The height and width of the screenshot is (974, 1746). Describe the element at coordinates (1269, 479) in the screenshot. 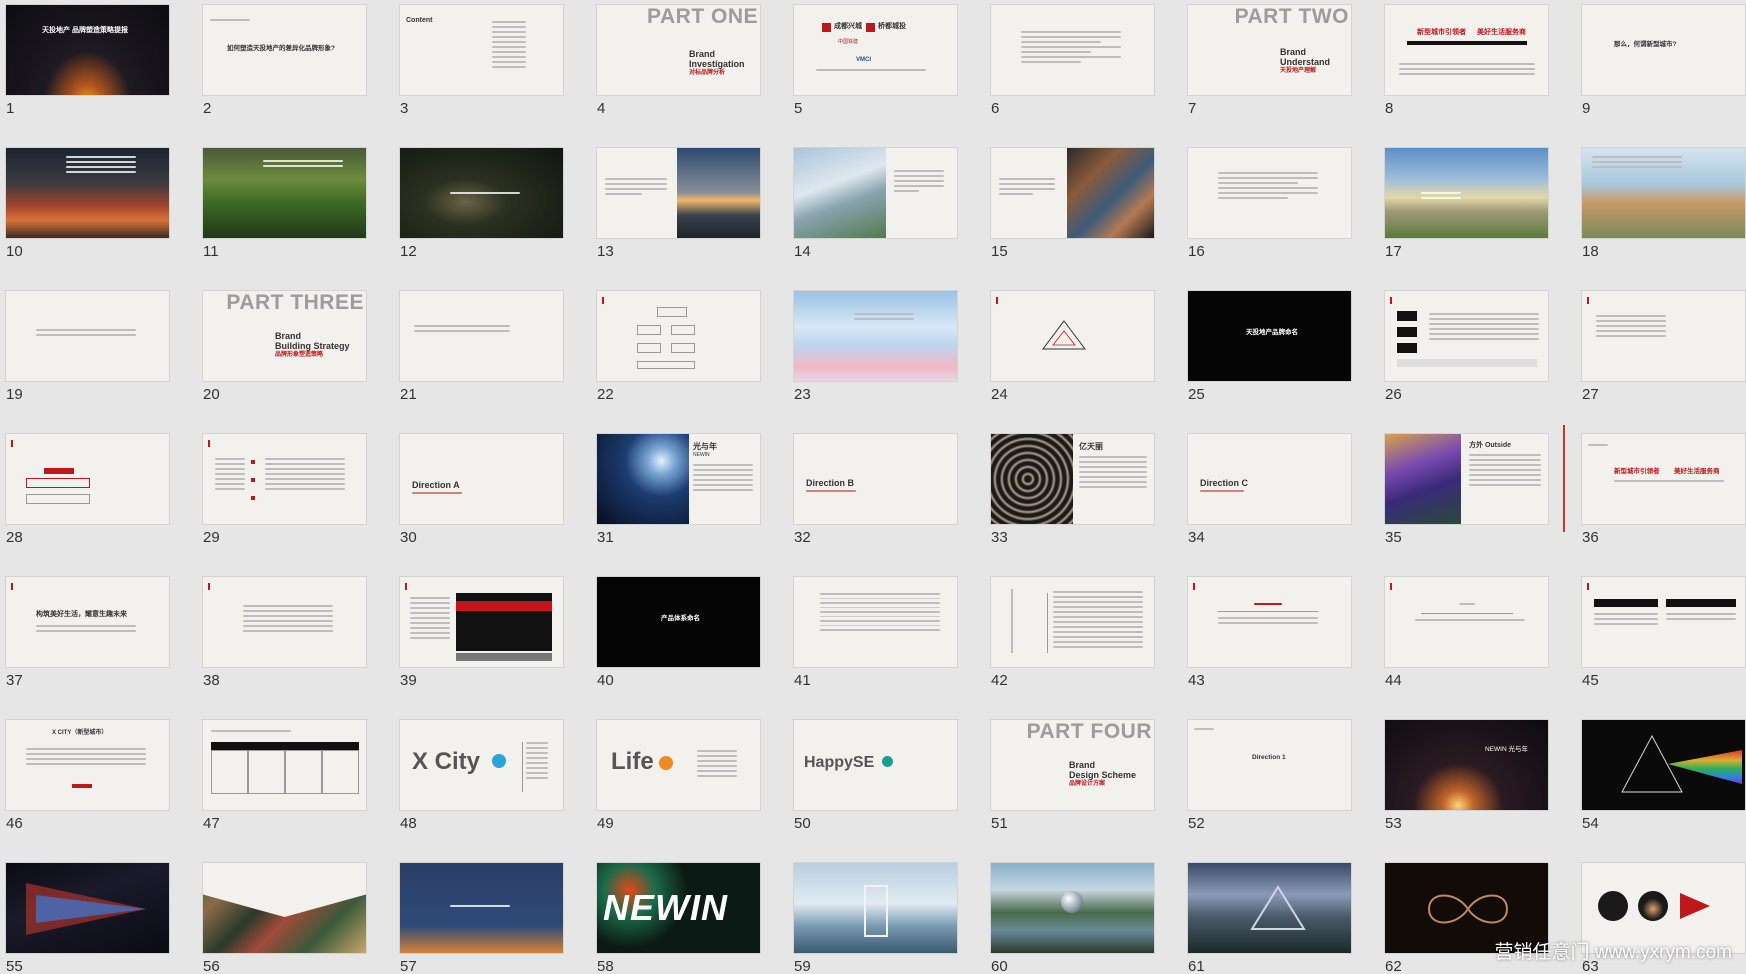

I see `slide-thumbnail-34: Direction C` at that location.